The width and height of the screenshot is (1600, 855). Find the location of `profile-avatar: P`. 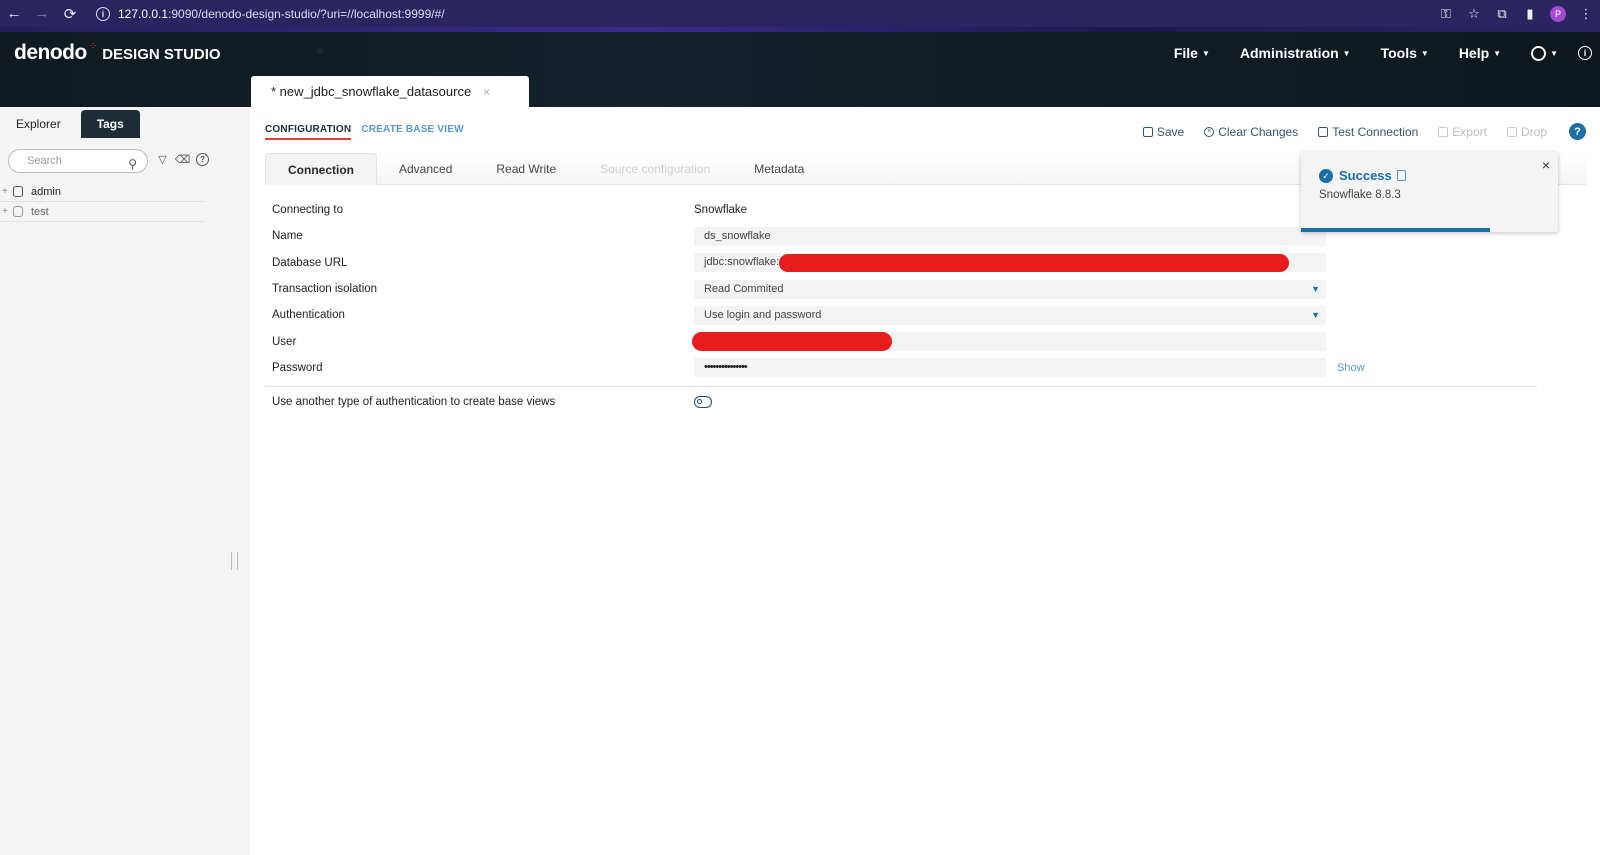

profile-avatar: P is located at coordinates (1558, 13).